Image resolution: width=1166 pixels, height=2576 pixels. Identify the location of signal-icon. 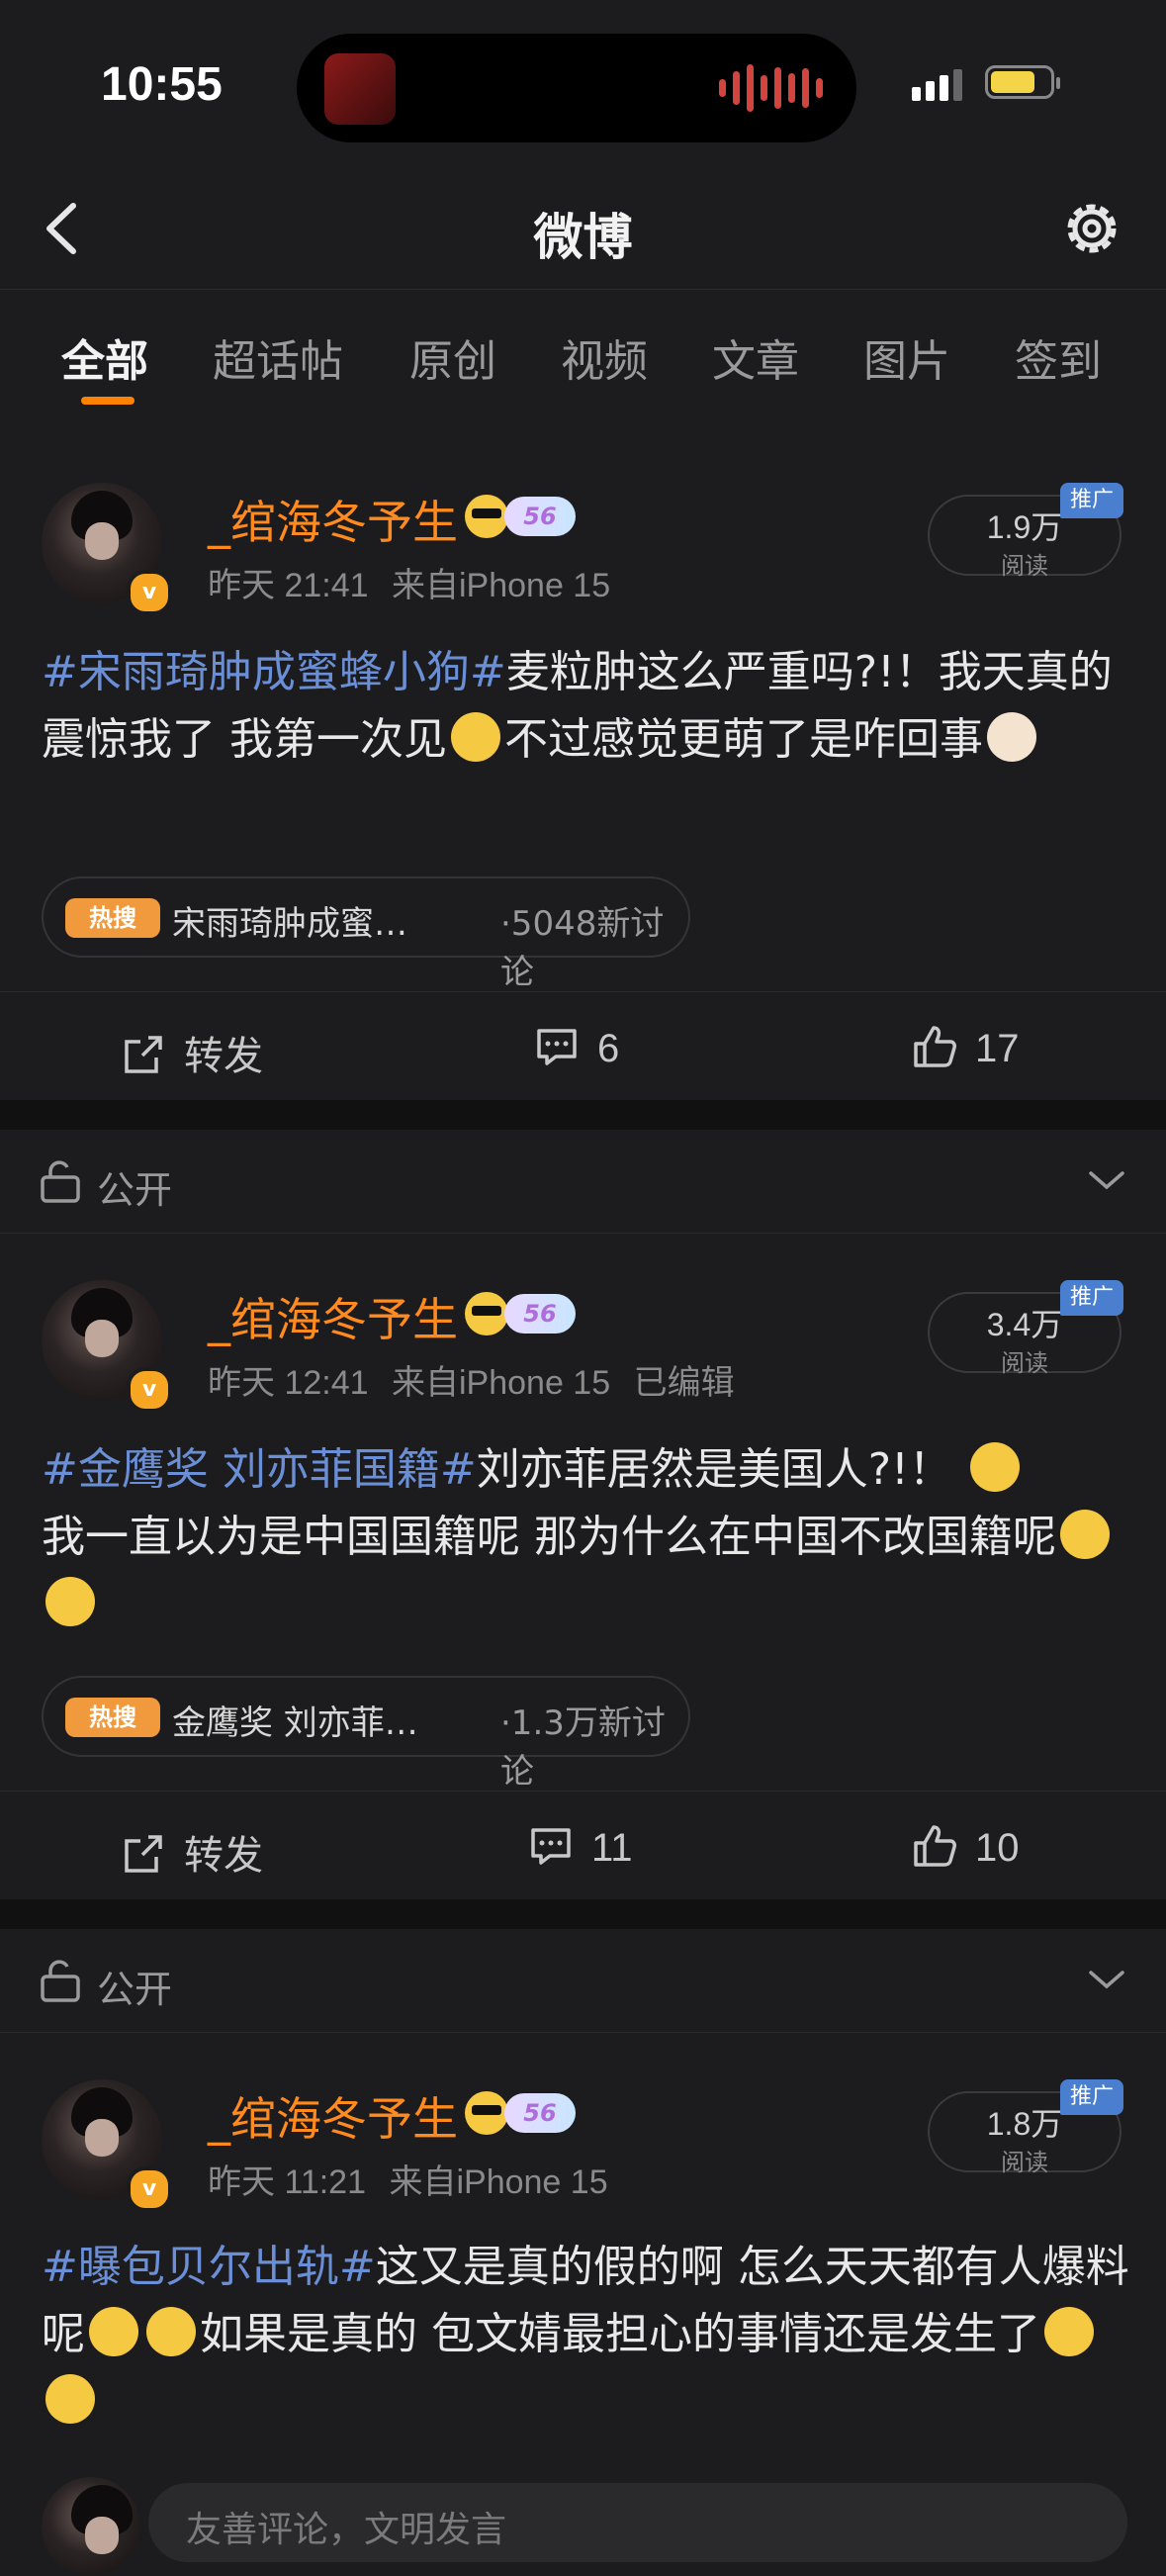
(937, 85).